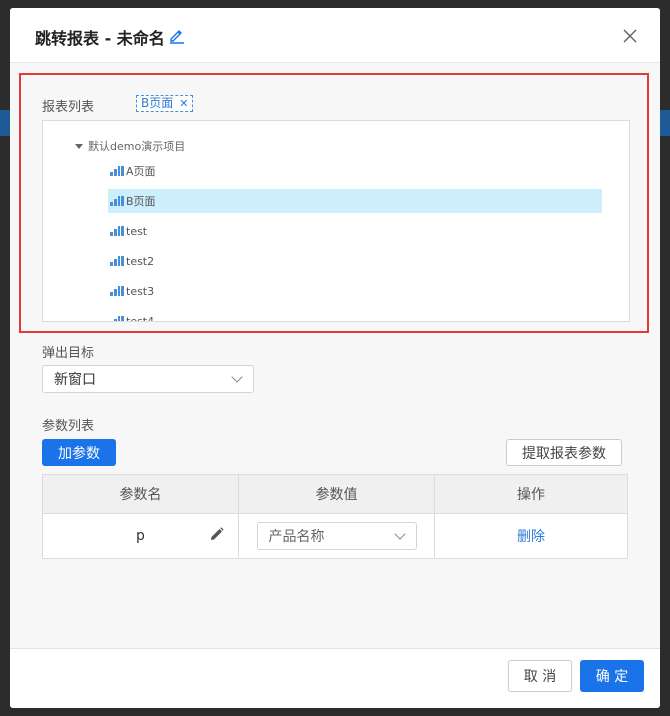  I want to click on edit-icon, so click(177, 35).